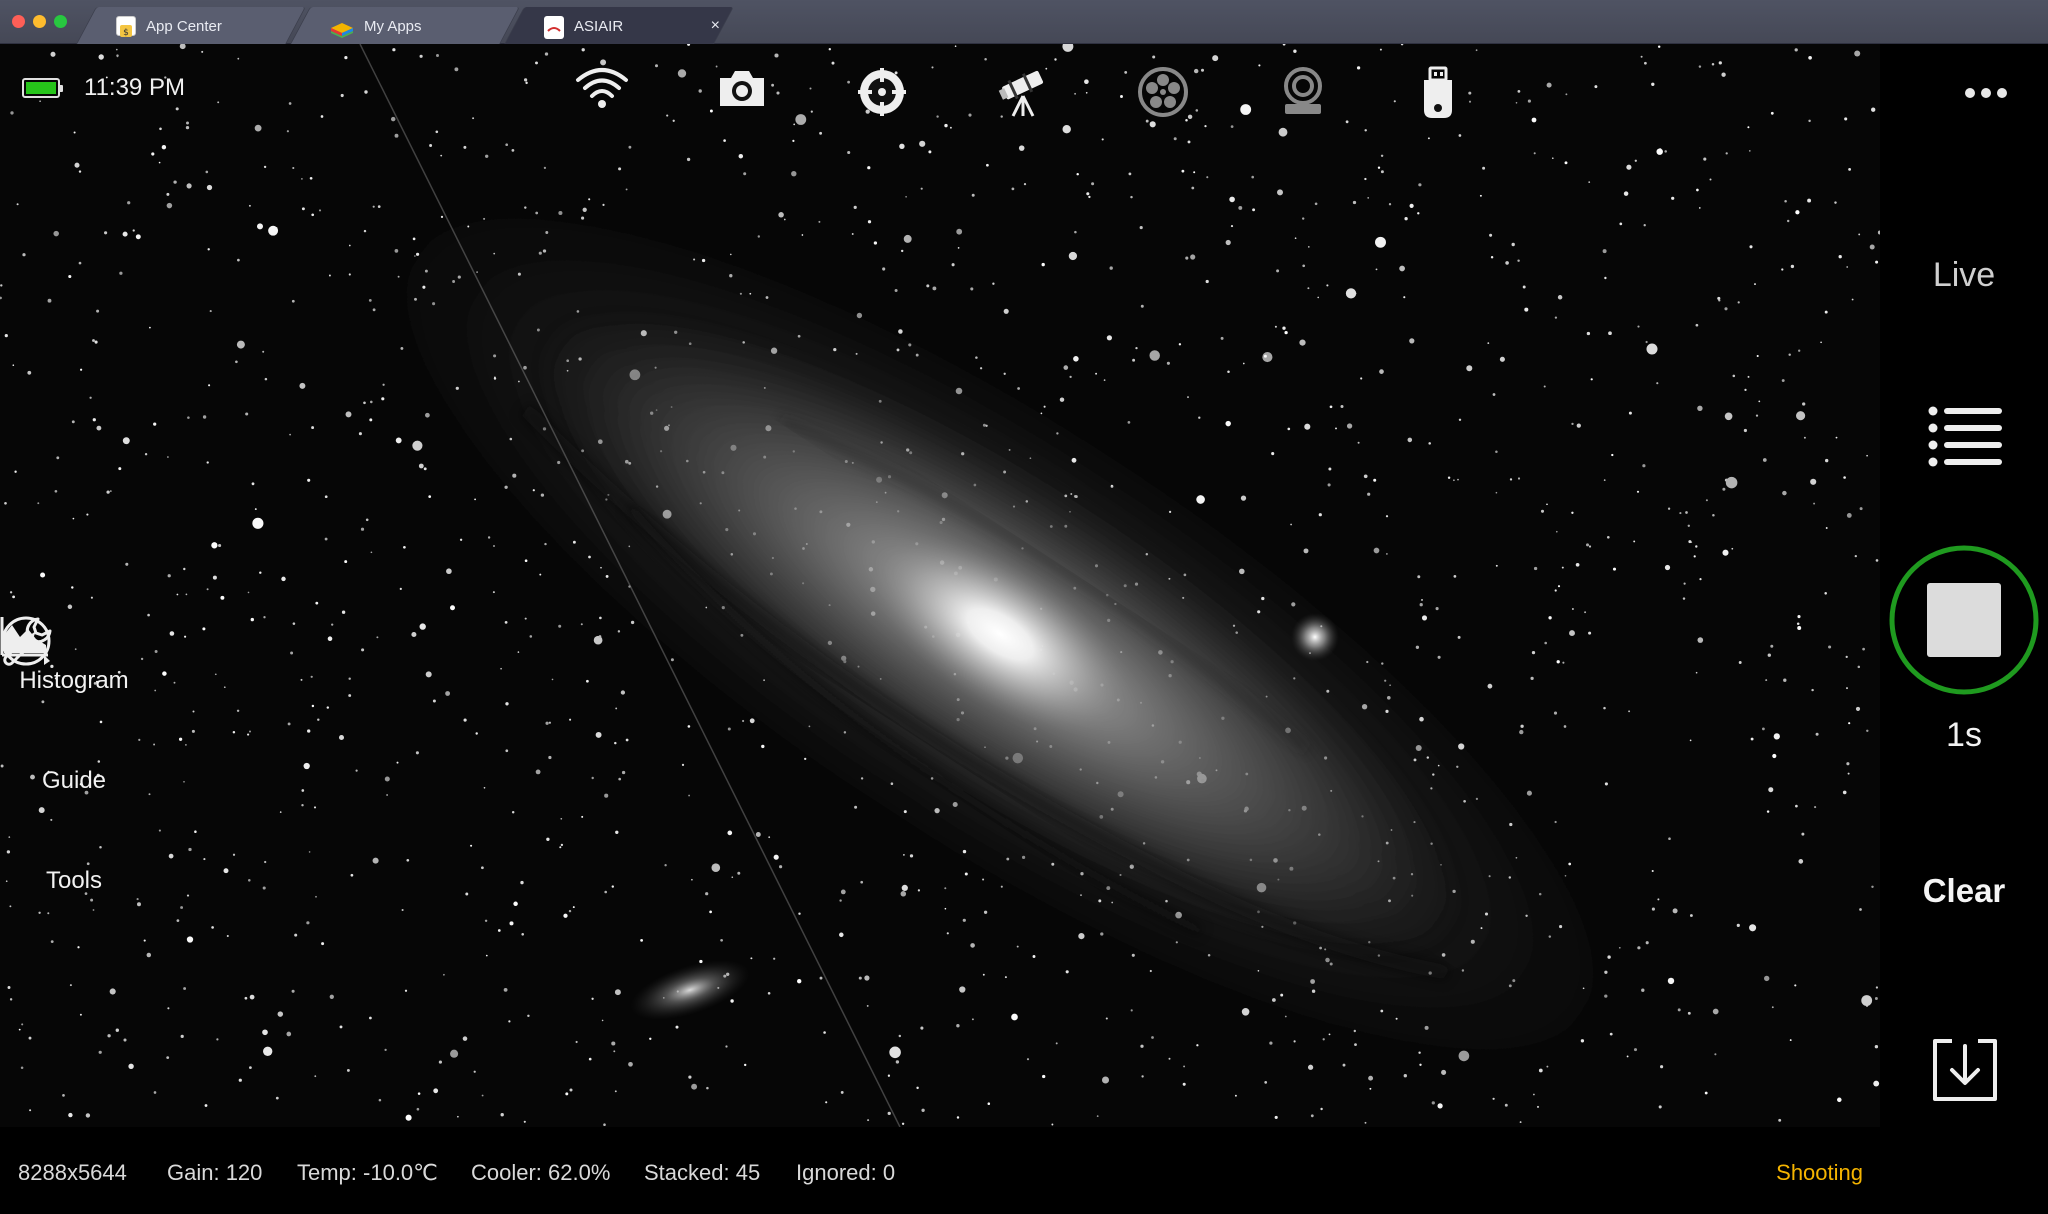 This screenshot has height=1214, width=2048. What do you see at coordinates (541, 1172) in the screenshot?
I see `cooler-value: Cooler: 62.0%` at bounding box center [541, 1172].